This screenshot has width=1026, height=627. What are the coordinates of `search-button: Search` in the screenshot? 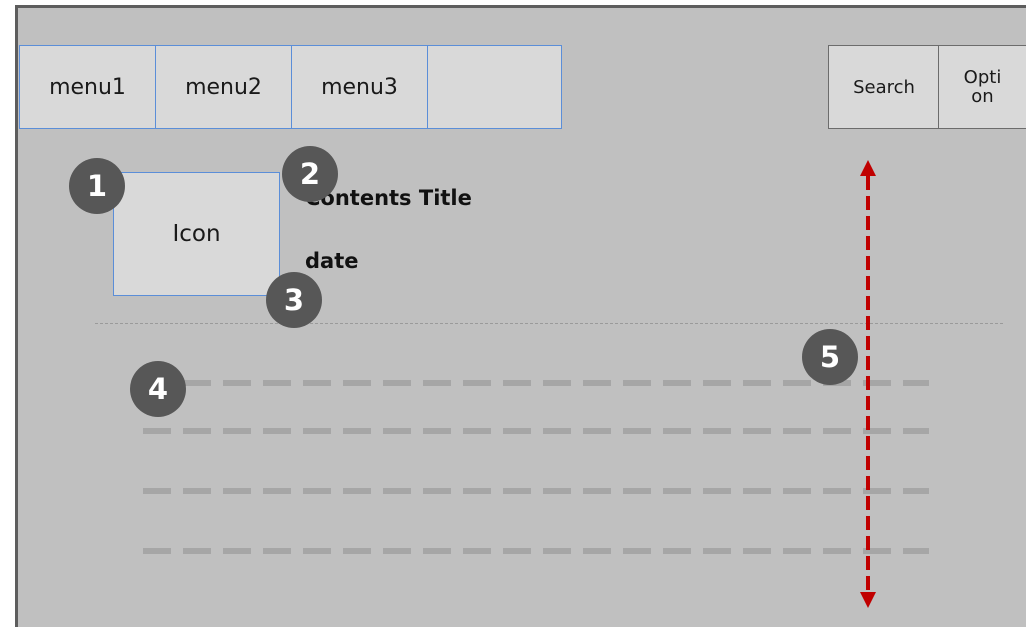 It's located at (884, 87).